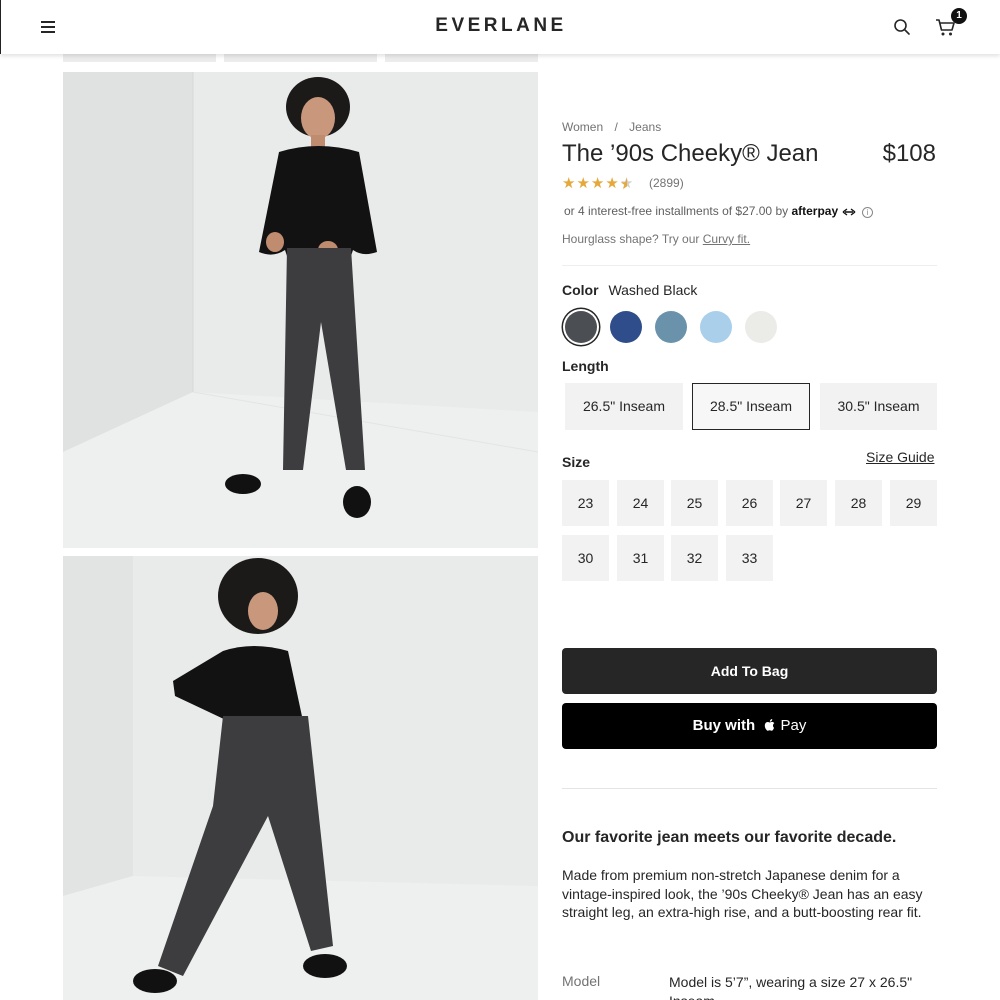  I want to click on breadcrumb-jeans: Jeans, so click(645, 127).